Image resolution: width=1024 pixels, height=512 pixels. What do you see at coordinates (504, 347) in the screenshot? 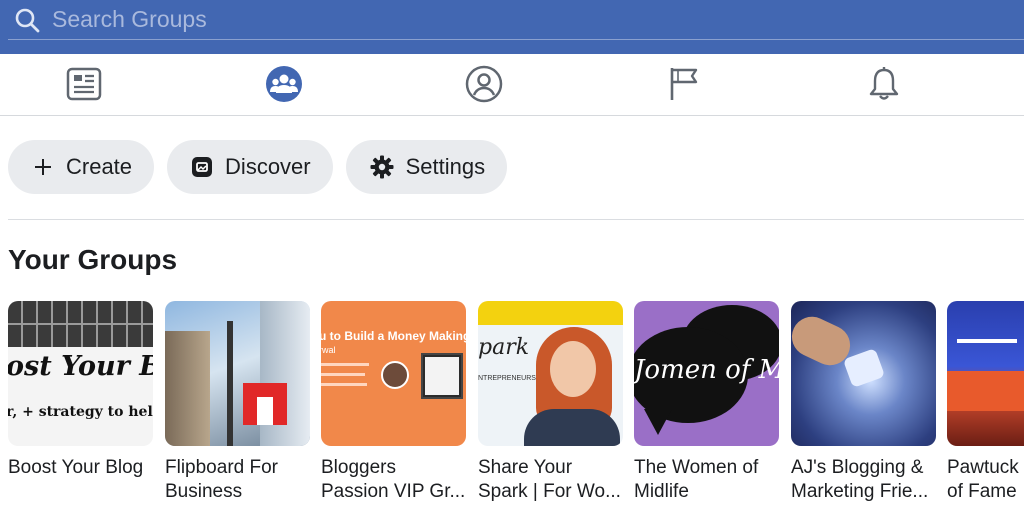
I see `thumbnail-text: park` at bounding box center [504, 347].